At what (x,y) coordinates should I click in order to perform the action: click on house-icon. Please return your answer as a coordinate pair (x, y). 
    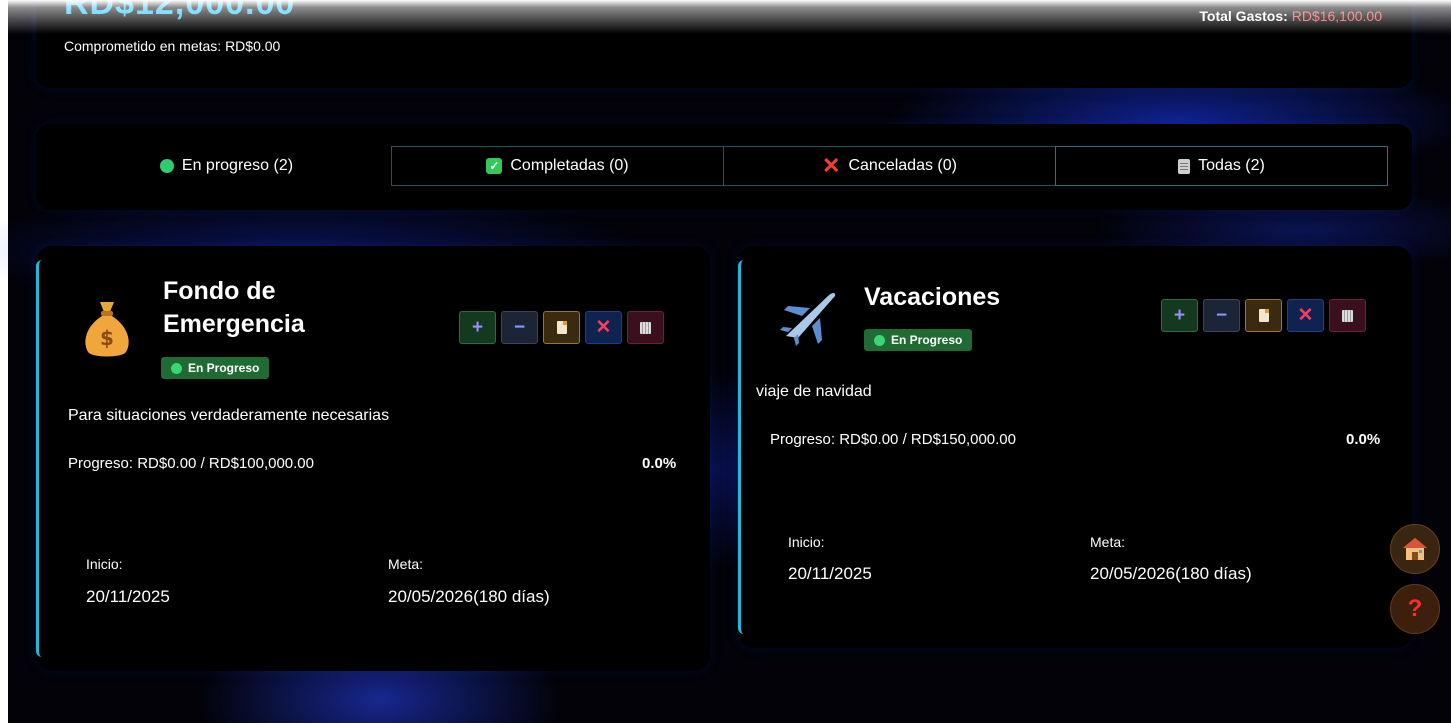
    Looking at the image, I should click on (1415, 549).